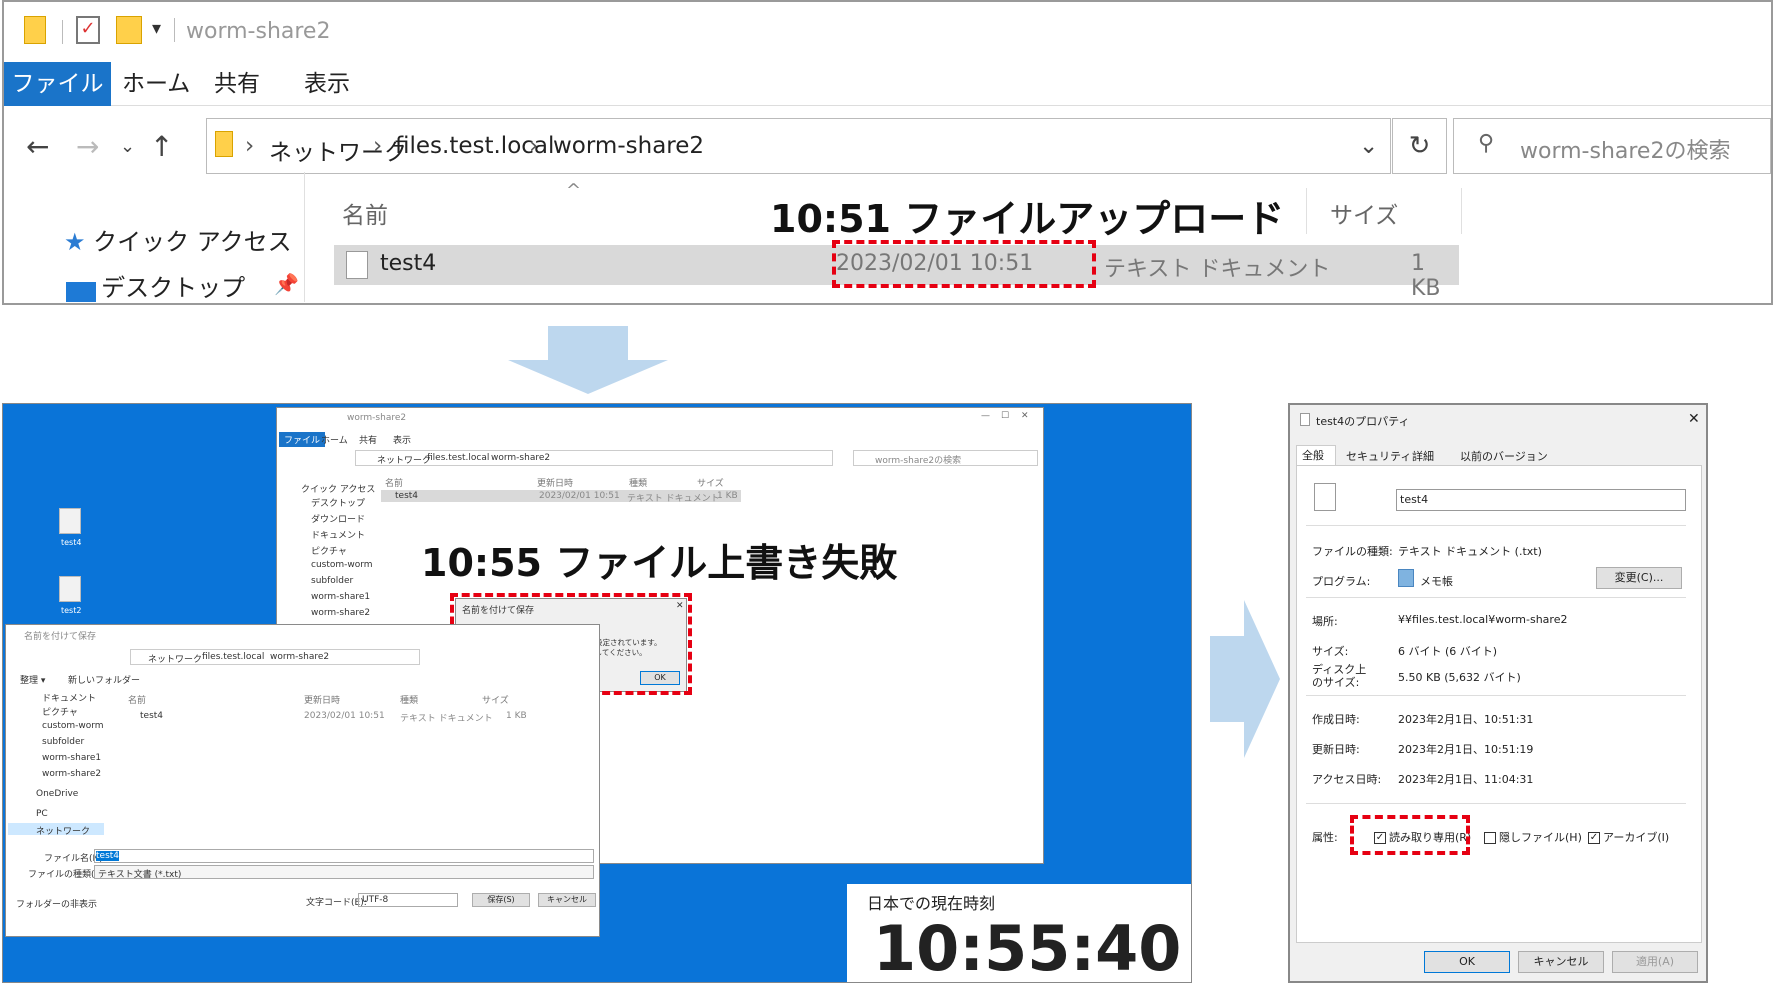 Image resolution: width=1775 pixels, height=985 pixels. What do you see at coordinates (156, 28) in the screenshot?
I see `qat-dropdown-icon: ▾` at bounding box center [156, 28].